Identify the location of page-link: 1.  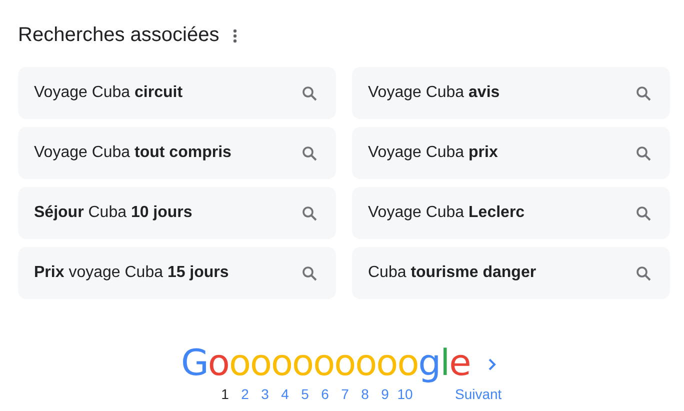
(225, 394).